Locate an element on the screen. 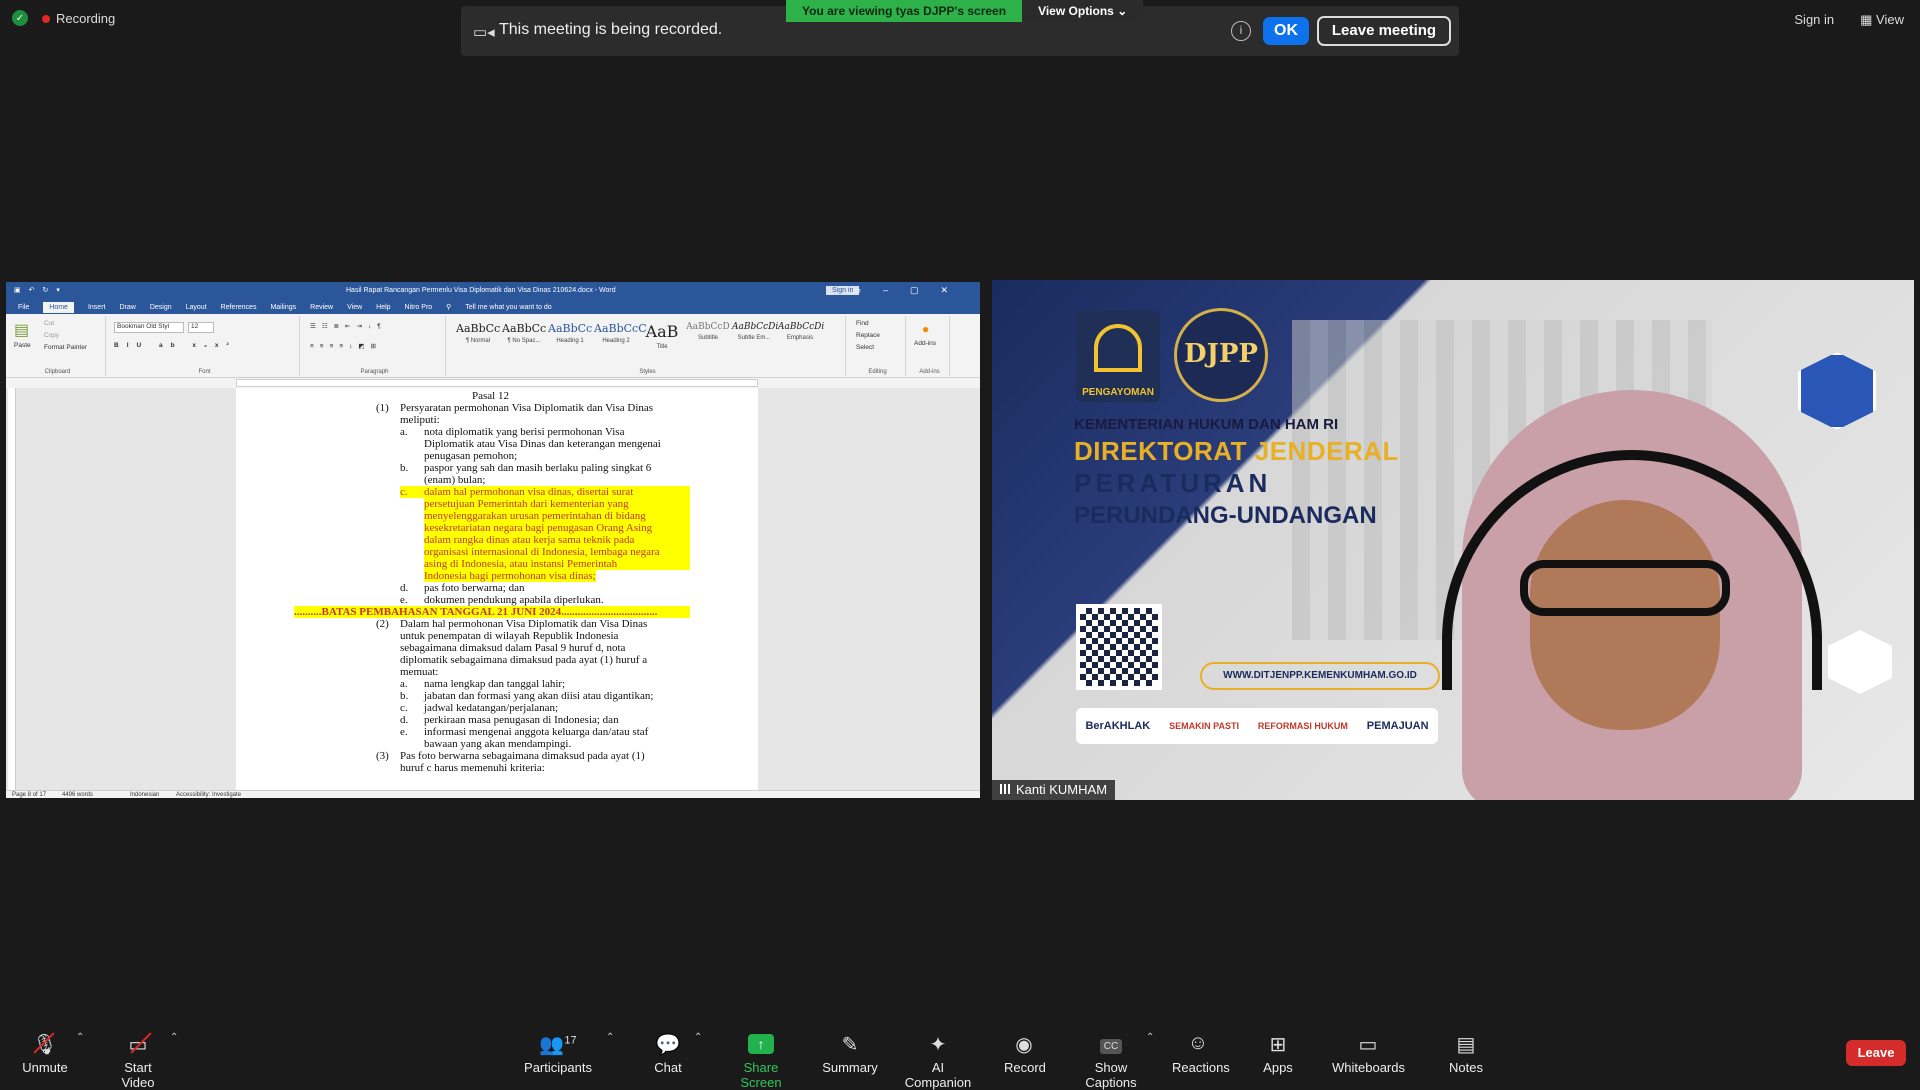 This screenshot has height=1090, width=1920. ruler-bar is located at coordinates (497, 383).